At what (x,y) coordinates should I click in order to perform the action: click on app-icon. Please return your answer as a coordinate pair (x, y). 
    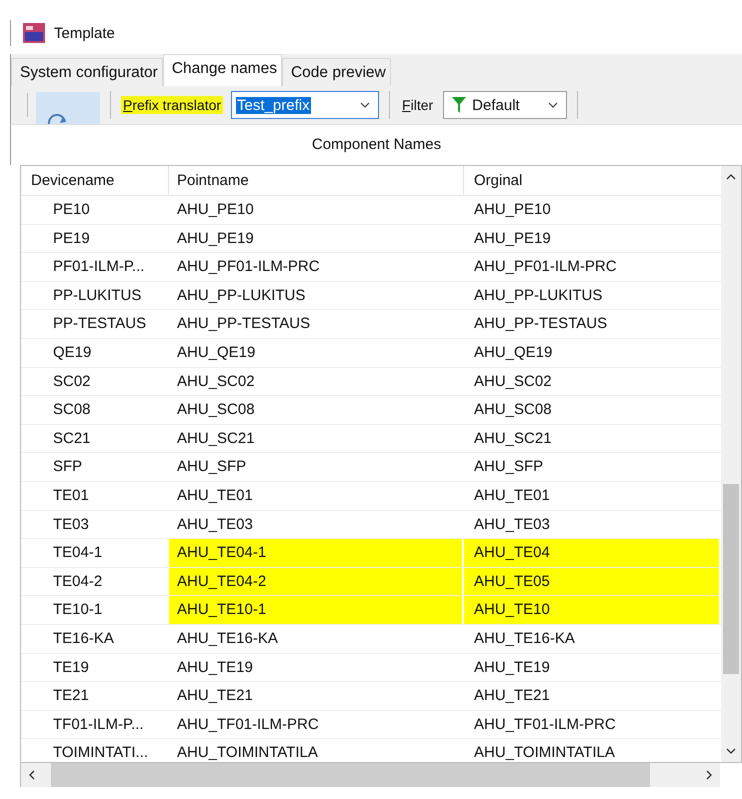
    Looking at the image, I should click on (34, 33).